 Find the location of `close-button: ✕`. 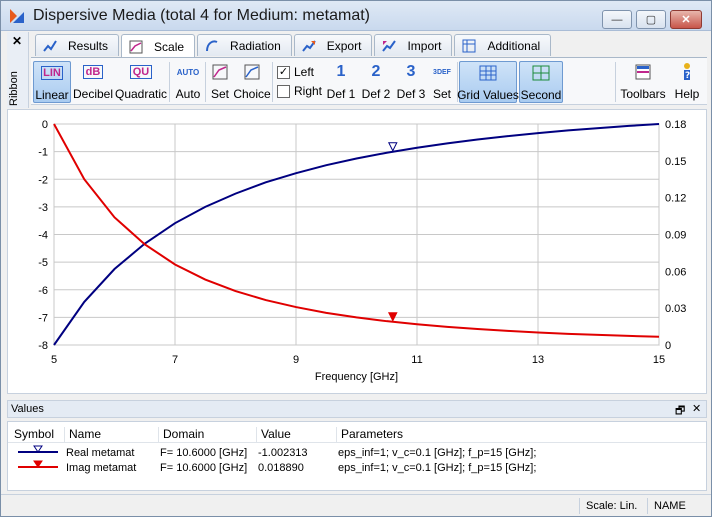

close-button: ✕ is located at coordinates (686, 19).